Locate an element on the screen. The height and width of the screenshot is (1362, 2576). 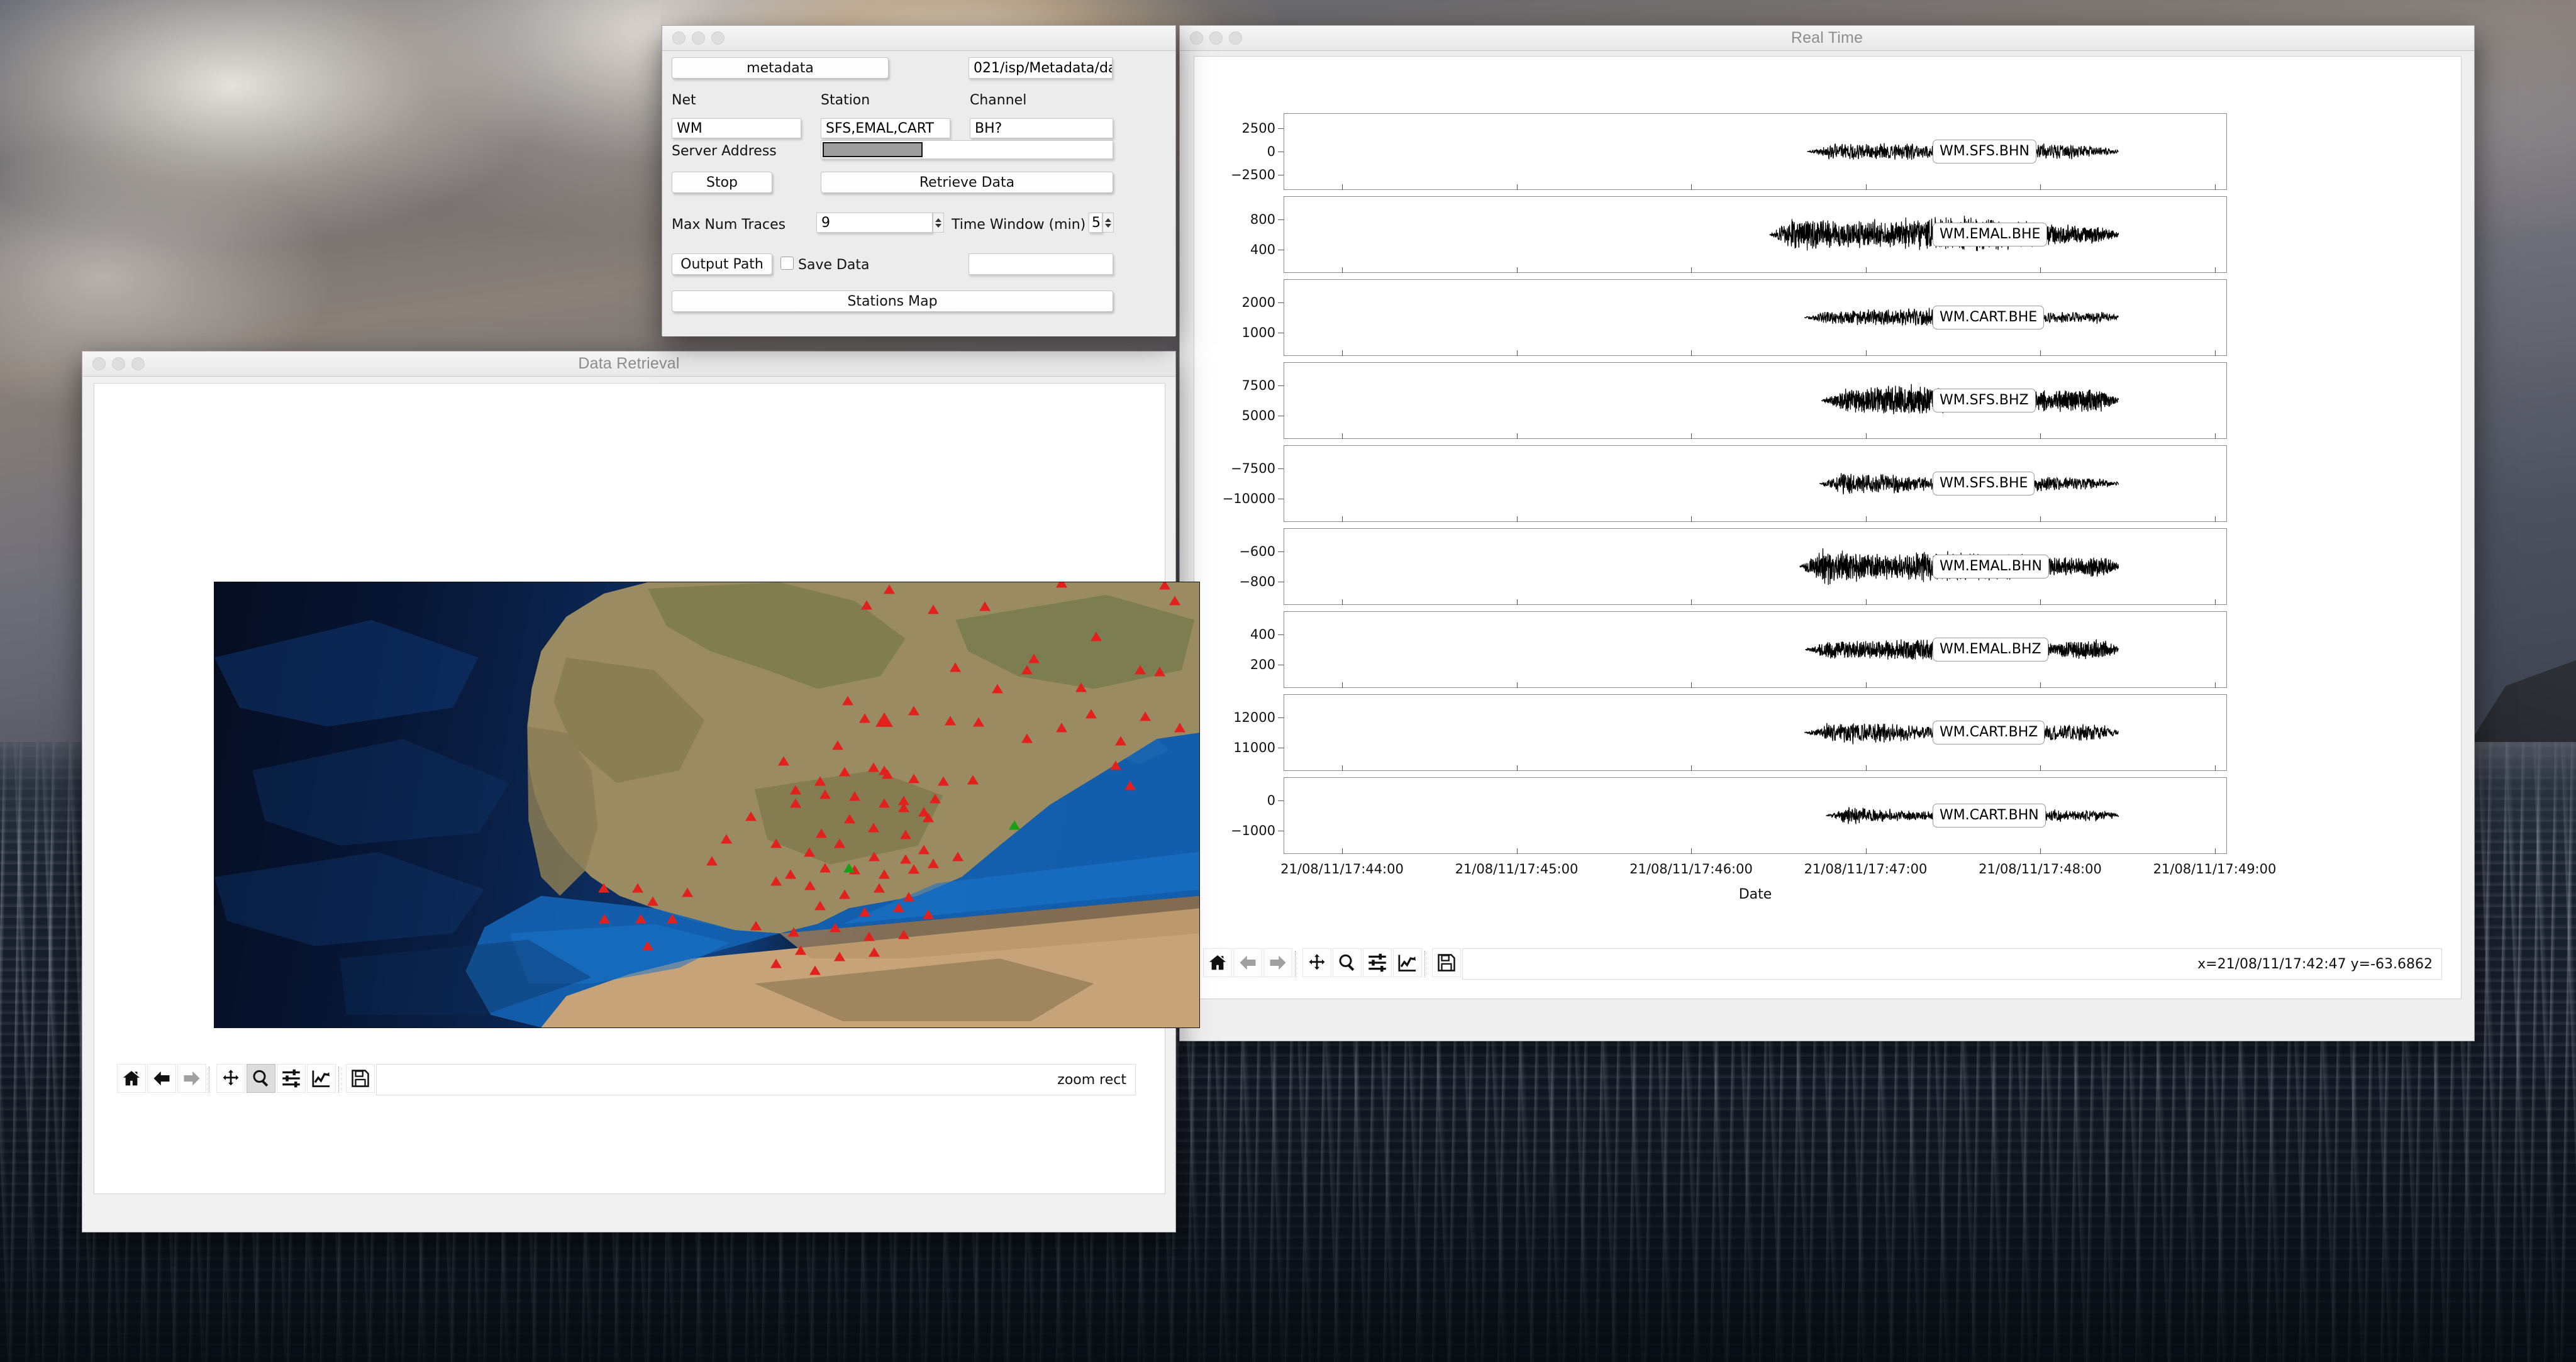
trace-axes: 0 −1000 WM.CART.BHN is located at coordinates (1729, 815).